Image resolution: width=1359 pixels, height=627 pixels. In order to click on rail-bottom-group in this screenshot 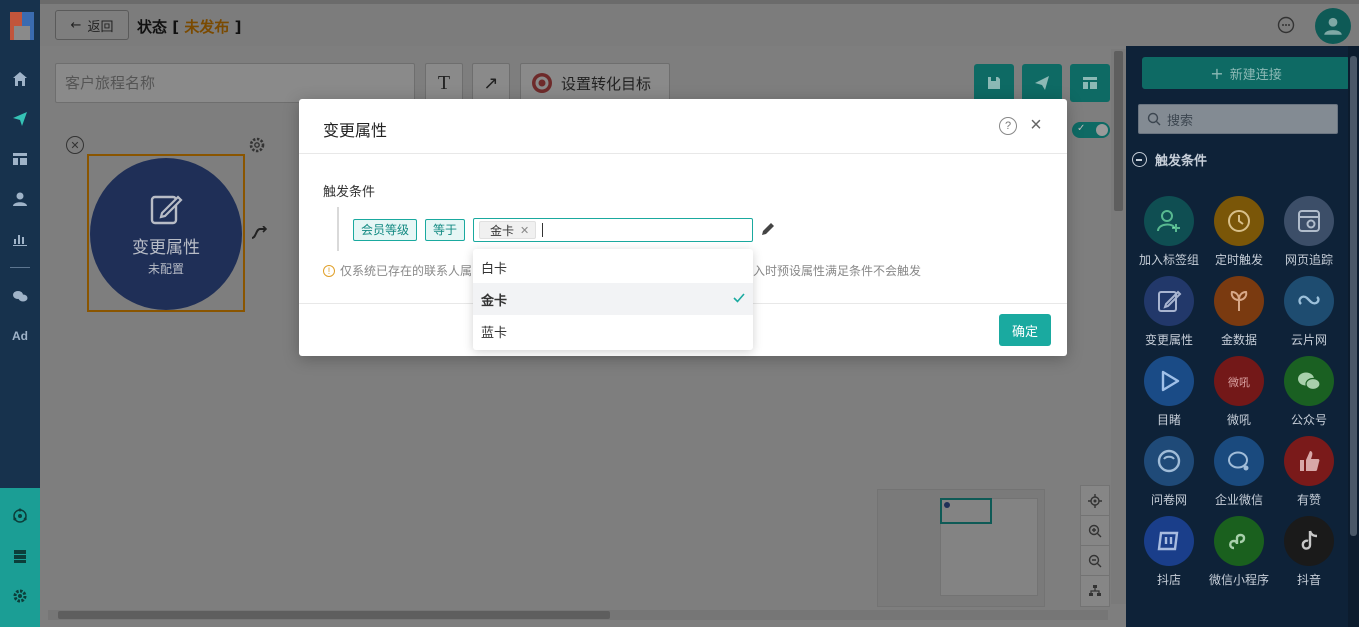, I will do `click(20, 557)`.